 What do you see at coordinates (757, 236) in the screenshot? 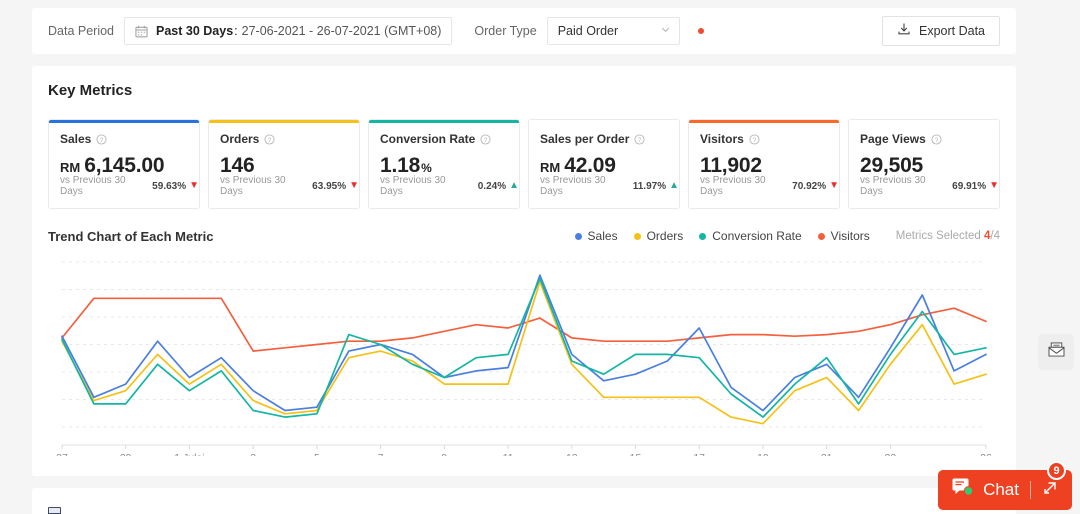
I see `legend-label: Conversion Rate` at bounding box center [757, 236].